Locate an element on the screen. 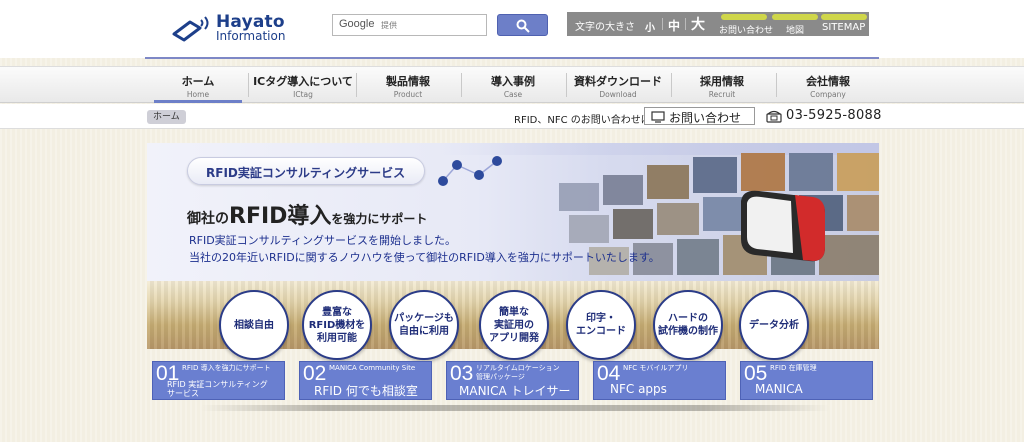  feature-tile-subtitle: MANICA Community Site is located at coordinates (372, 368).